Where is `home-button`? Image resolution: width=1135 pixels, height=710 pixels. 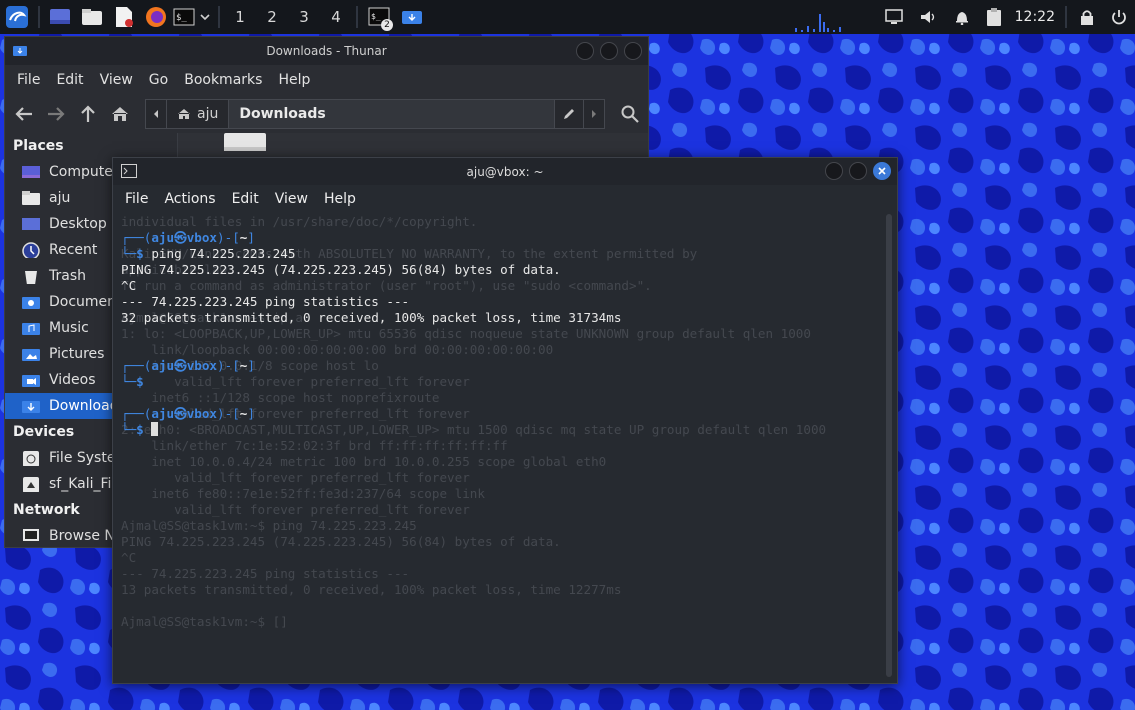 home-button is located at coordinates (120, 114).